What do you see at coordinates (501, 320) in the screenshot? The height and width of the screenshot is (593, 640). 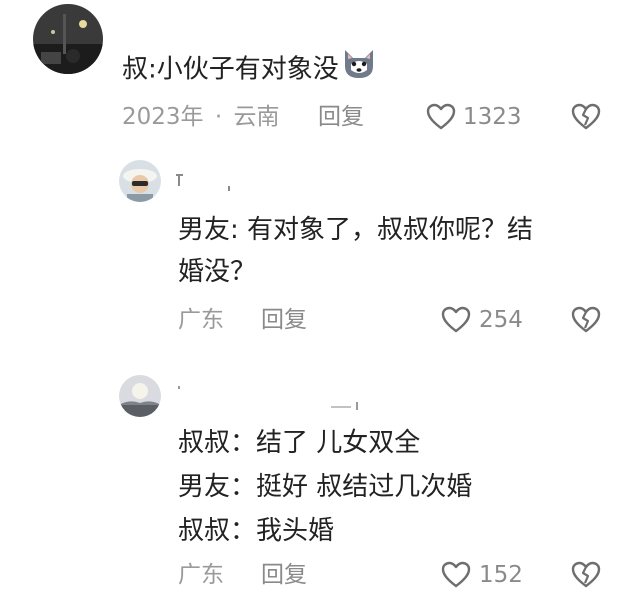 I see `like-count: 254` at bounding box center [501, 320].